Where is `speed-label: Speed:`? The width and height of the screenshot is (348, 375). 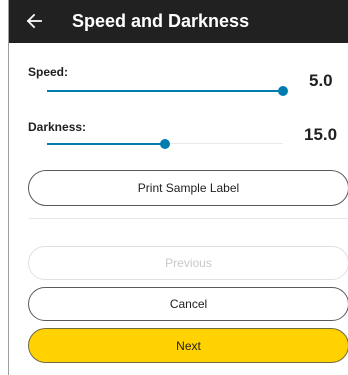 speed-label: Speed: is located at coordinates (48, 72).